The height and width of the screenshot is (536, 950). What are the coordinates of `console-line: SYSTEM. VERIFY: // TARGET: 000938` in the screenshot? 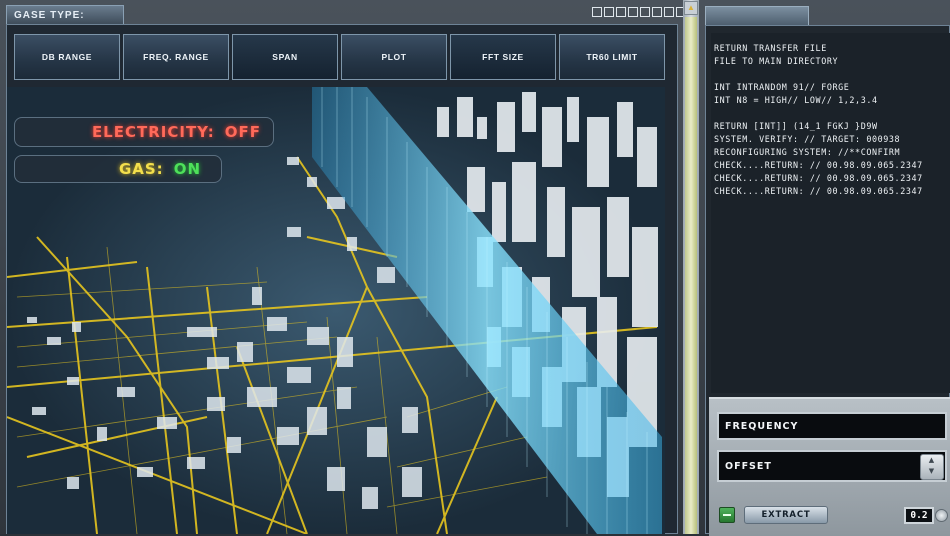 It's located at (807, 139).